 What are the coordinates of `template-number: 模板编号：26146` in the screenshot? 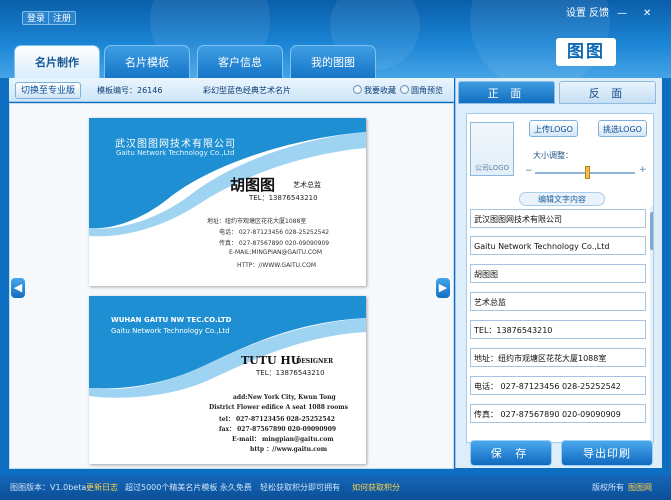 It's located at (130, 90).